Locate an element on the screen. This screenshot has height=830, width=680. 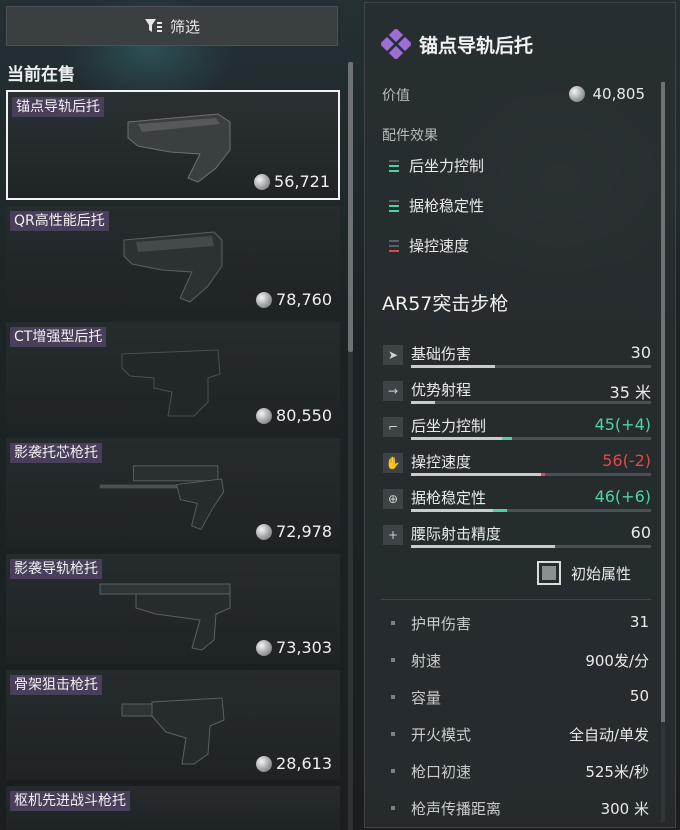
attribute-name: 护甲伤害 is located at coordinates (441, 624).